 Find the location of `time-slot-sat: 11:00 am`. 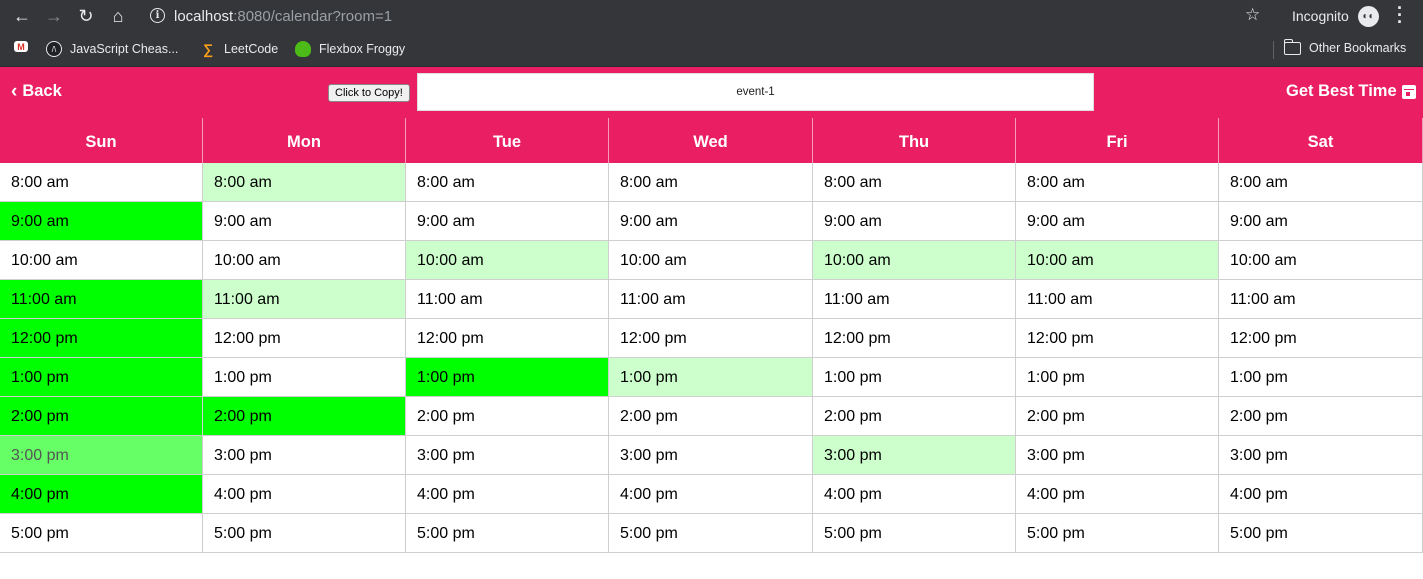

time-slot-sat: 11:00 am is located at coordinates (1321, 299).